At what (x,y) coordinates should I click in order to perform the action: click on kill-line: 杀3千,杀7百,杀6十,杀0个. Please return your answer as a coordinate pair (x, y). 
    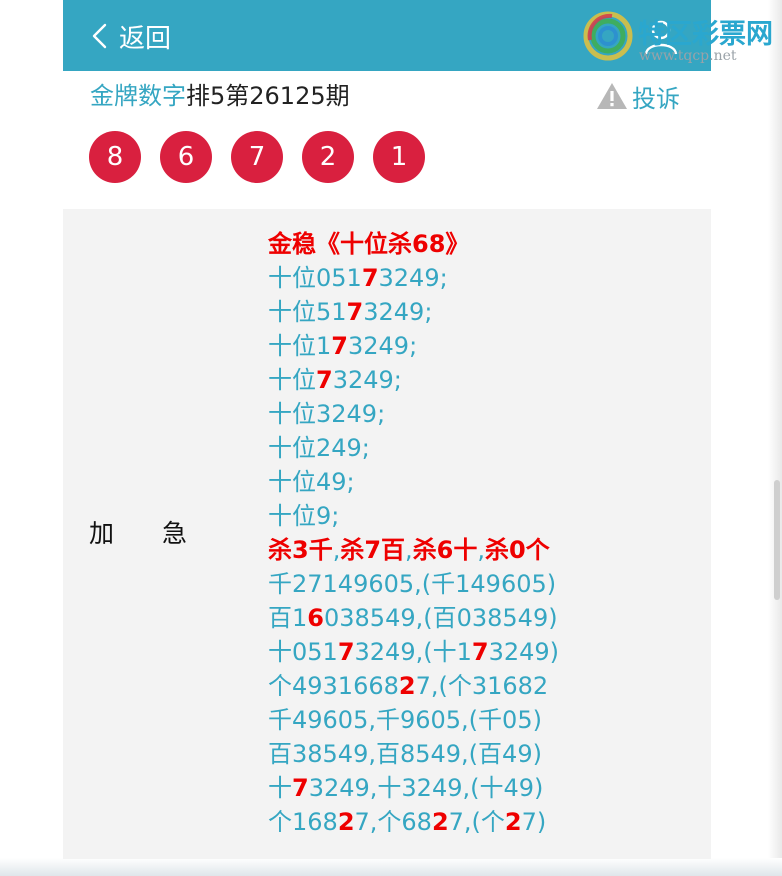
    Looking at the image, I should click on (483, 550).